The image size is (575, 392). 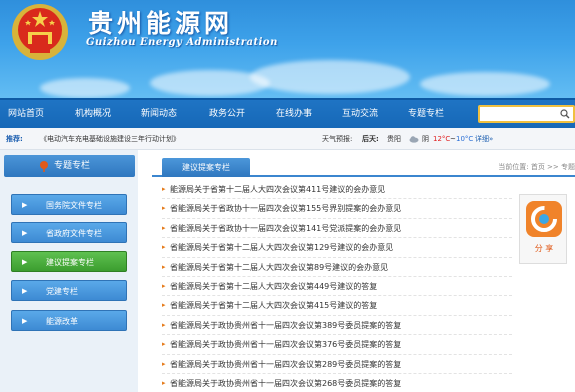 I want to click on list-item-title: 能源局关于省第十二届人大四次会议第411号建议的会办意见, so click(x=278, y=189).